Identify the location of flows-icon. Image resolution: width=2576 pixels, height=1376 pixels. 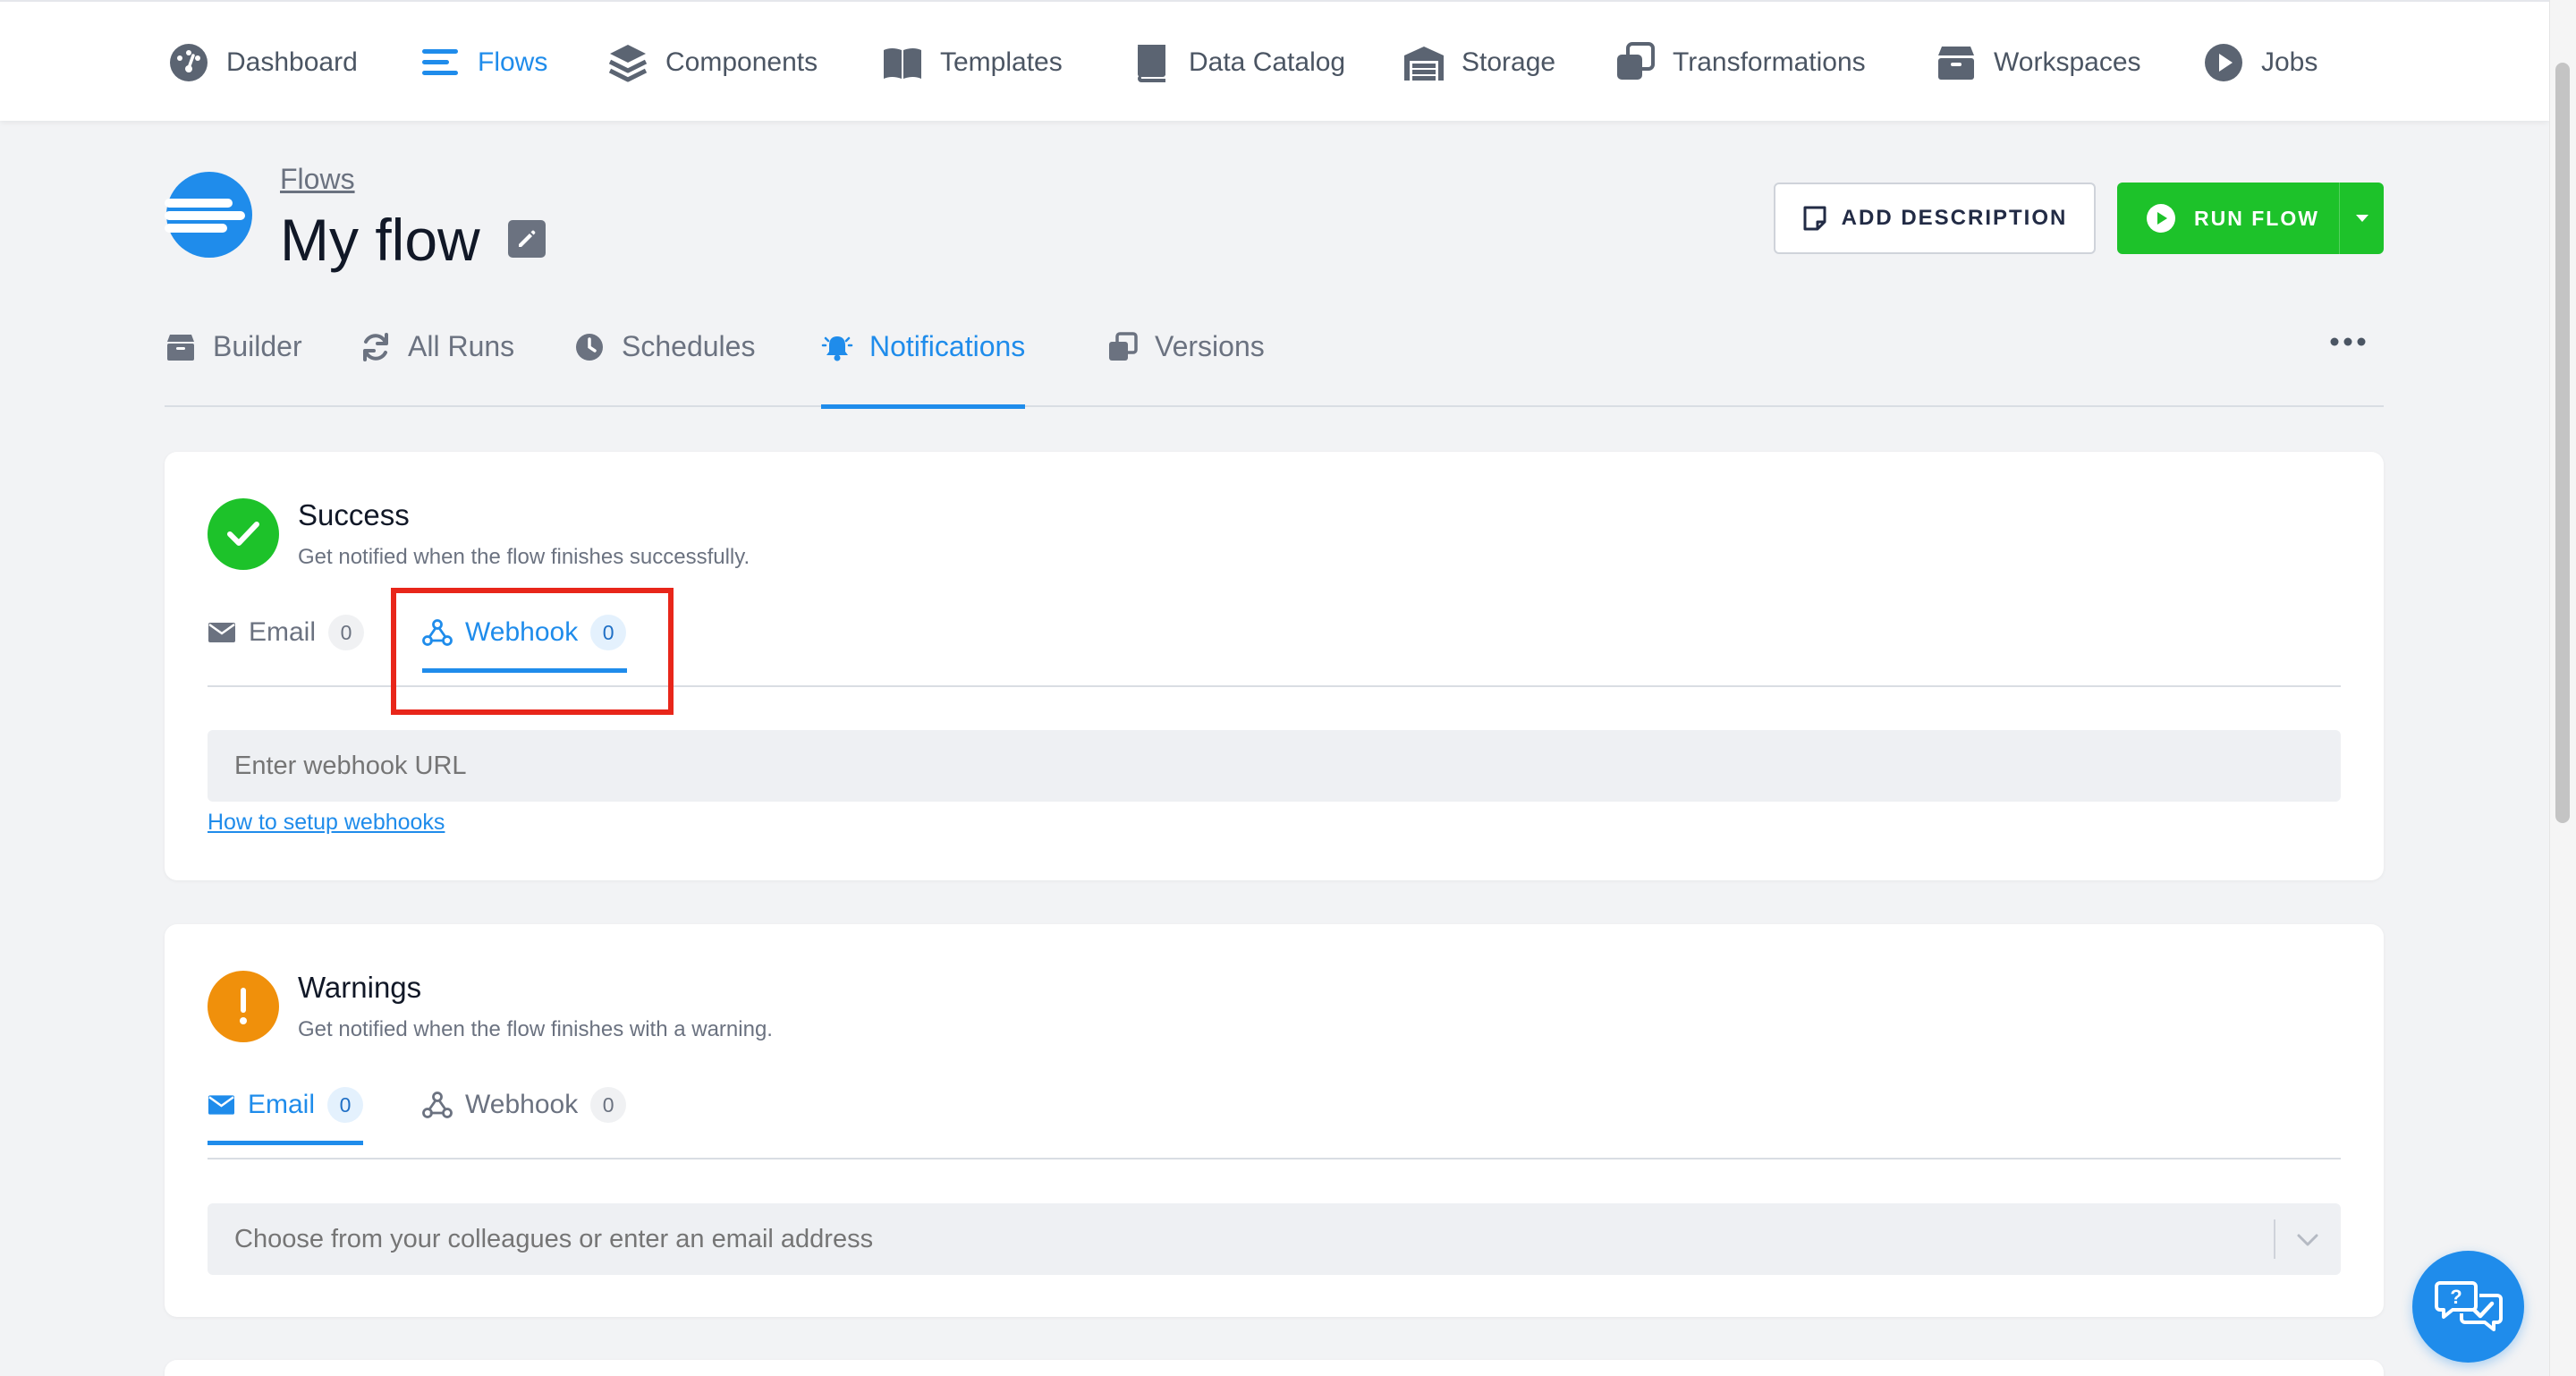
(440, 62).